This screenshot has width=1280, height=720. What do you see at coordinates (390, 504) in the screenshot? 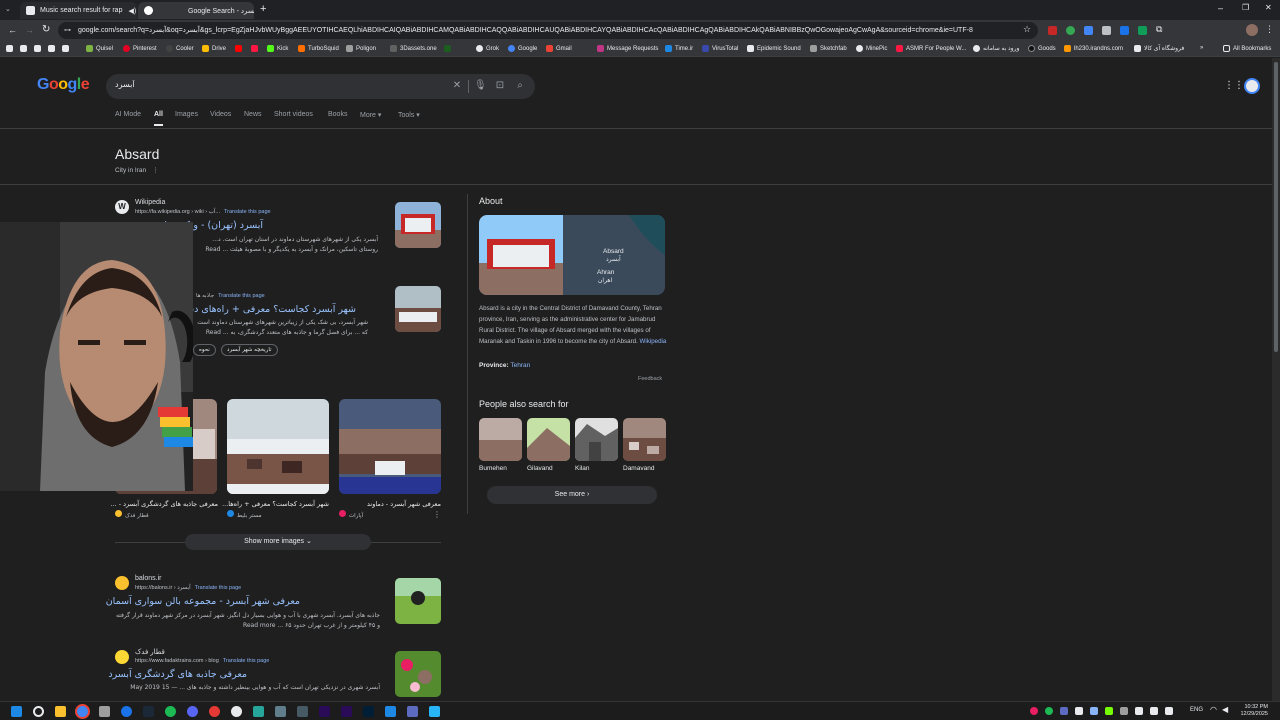
I see `image-caption: معرفی شهر آبسرد - دماوند` at bounding box center [390, 504].